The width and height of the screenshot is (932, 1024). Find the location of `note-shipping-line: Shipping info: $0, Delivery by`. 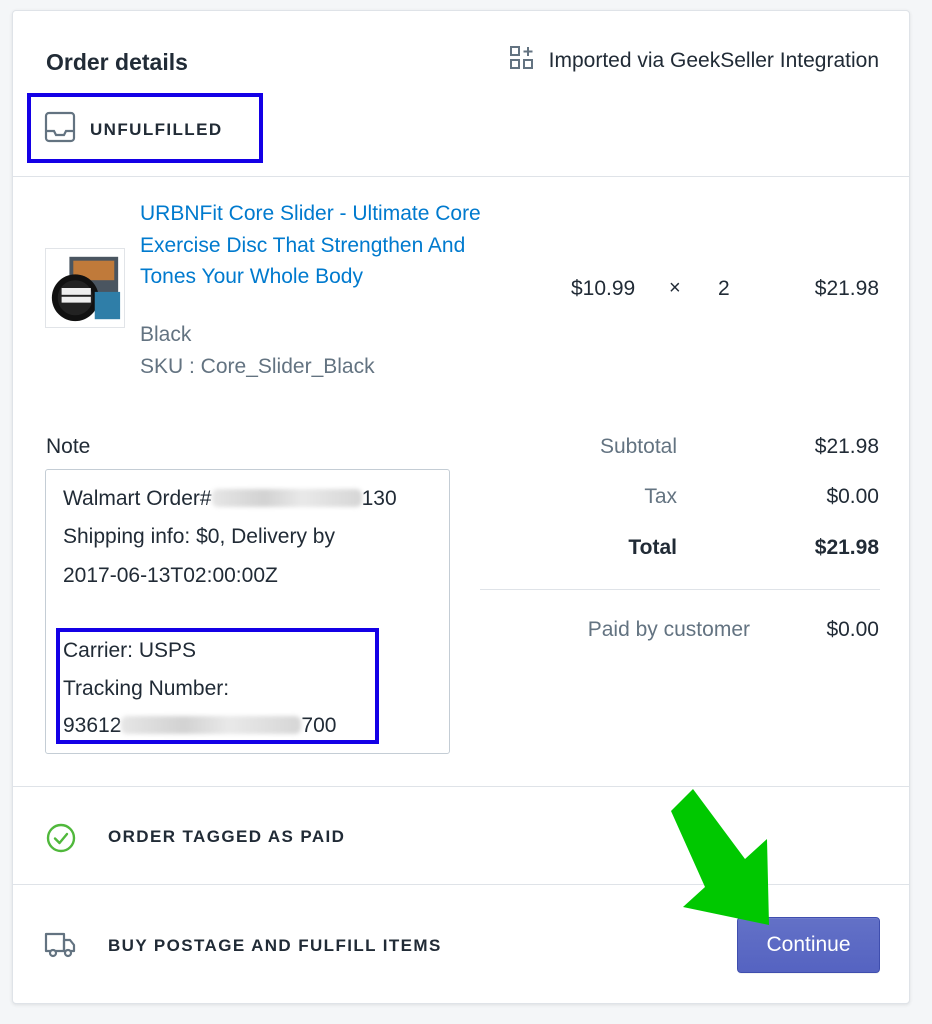

note-shipping-line: Shipping info: $0, Delivery by is located at coordinates (199, 536).